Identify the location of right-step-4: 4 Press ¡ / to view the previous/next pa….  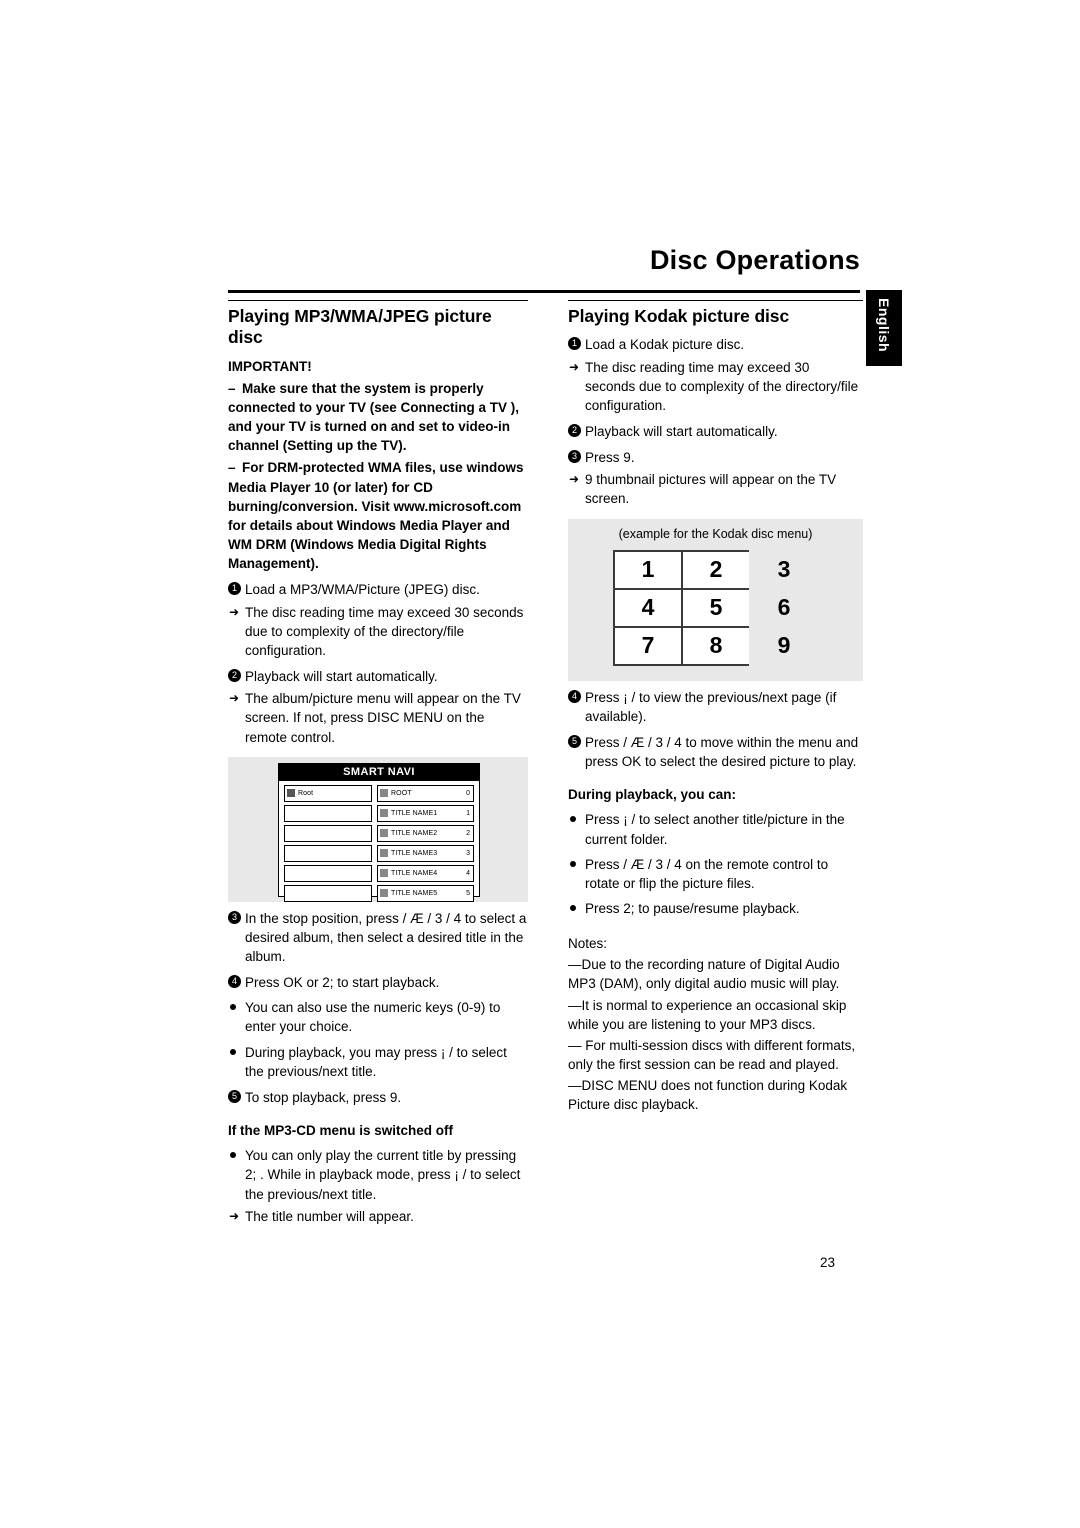
(715, 707).